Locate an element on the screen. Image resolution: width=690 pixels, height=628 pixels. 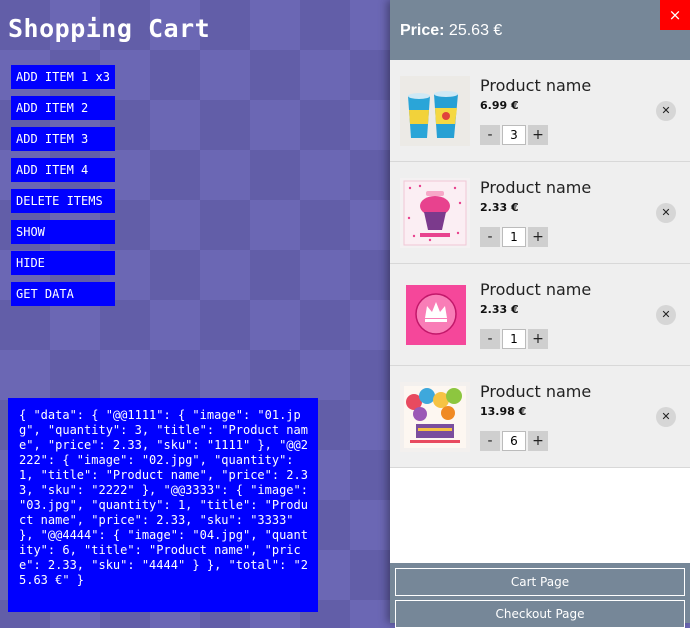
price-value: 25.63 € is located at coordinates (475, 30).